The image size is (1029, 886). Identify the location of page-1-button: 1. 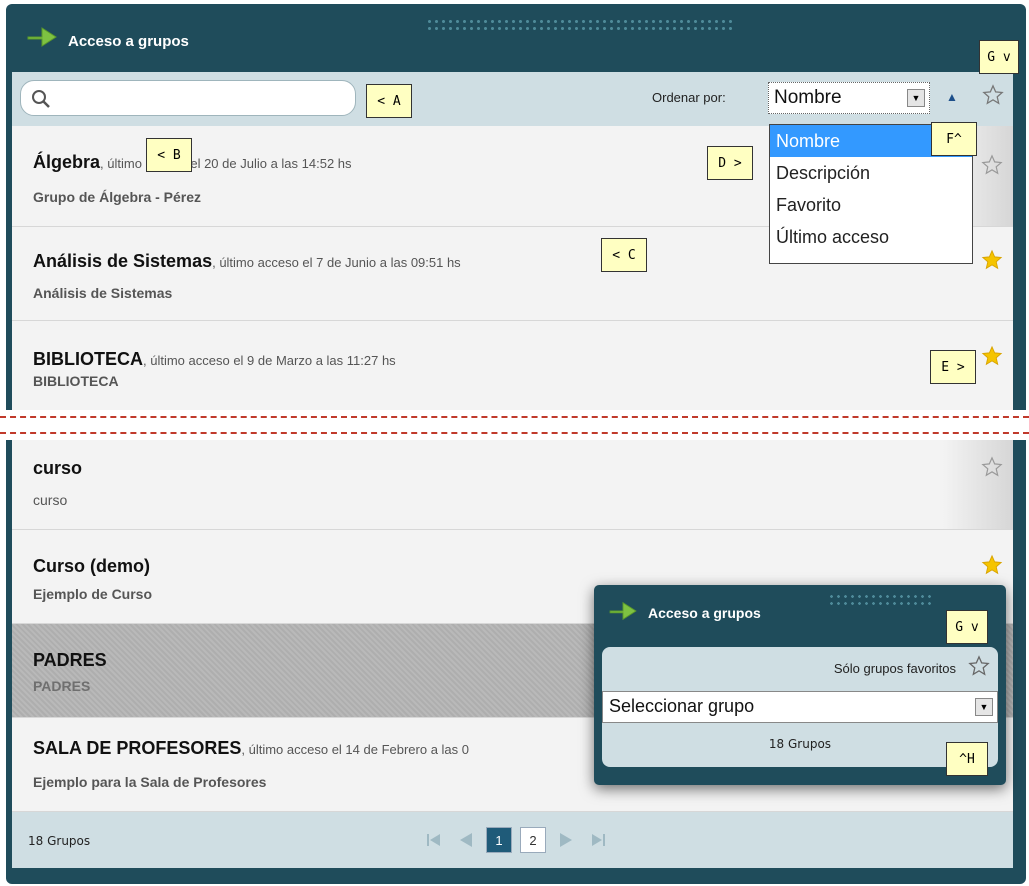
(499, 840).